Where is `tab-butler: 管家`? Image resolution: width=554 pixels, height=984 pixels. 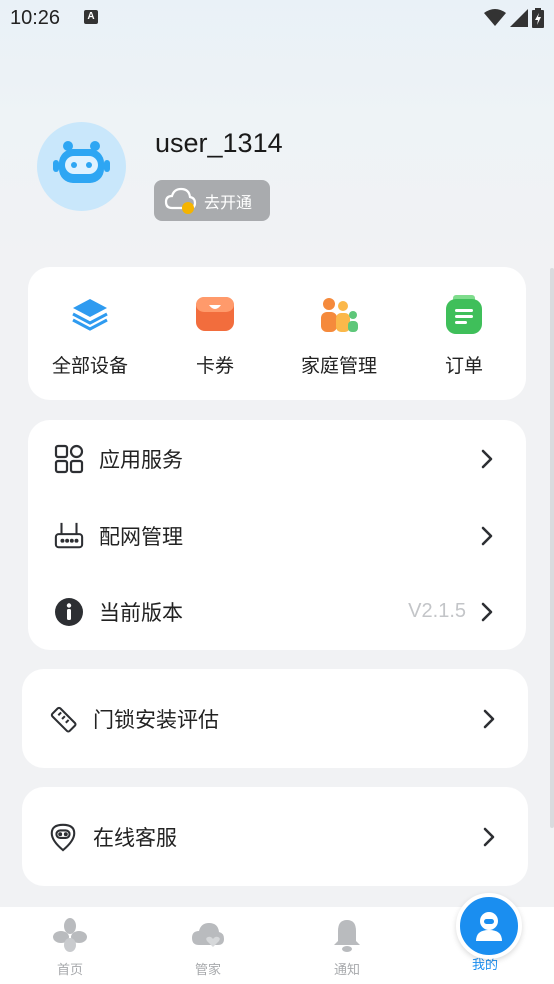 tab-butler: 管家 is located at coordinates (208, 947).